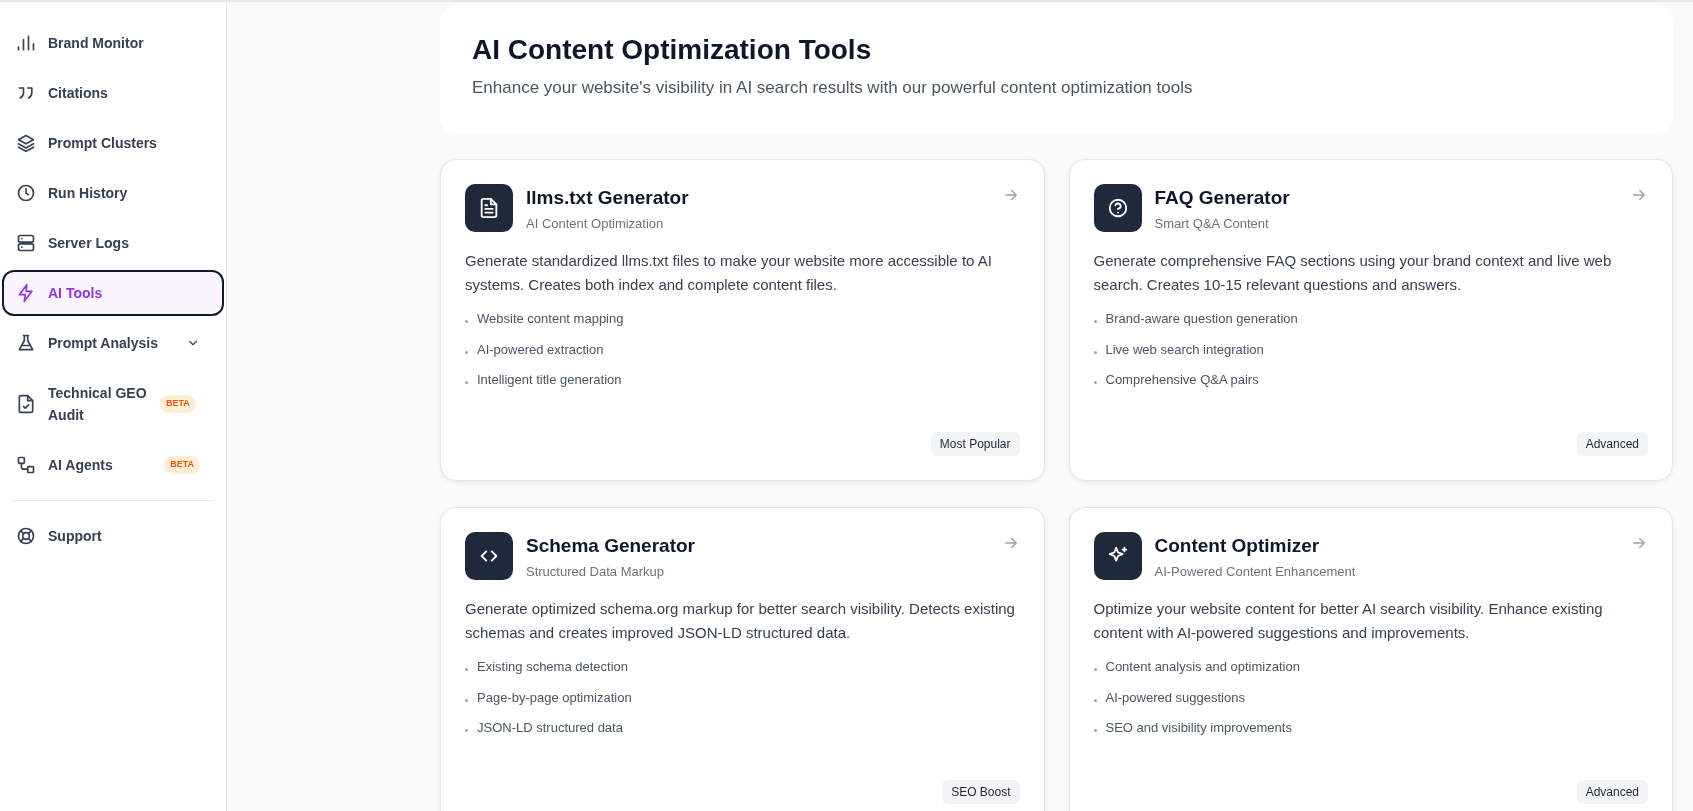 This screenshot has width=1693, height=811. What do you see at coordinates (1348, 621) in the screenshot?
I see `tool-description: Optimize your website content for better AI search visibility. Enhance existing content with AI-powered suggestions and improvements.` at bounding box center [1348, 621].